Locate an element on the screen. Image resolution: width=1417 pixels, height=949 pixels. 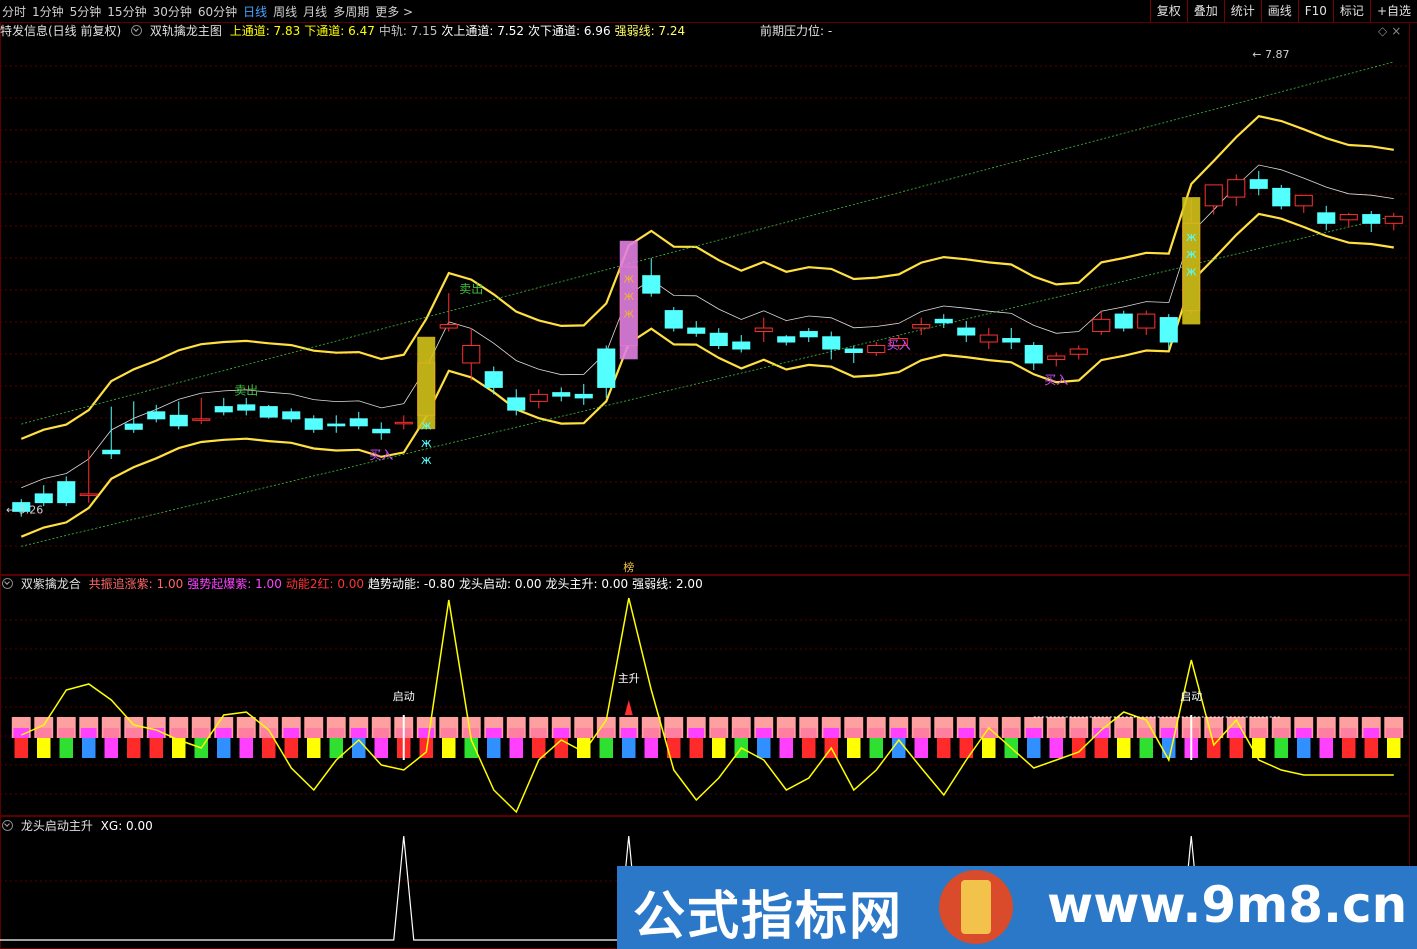
signal-column is located at coordinates (426, 383).